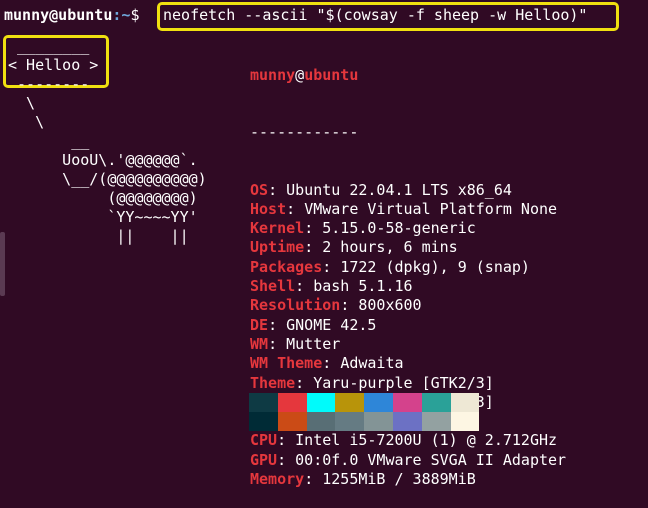 This screenshot has width=648, height=508. Describe the element at coordinates (399, 228) in the screenshot. I see `info-value: 5.15.0-58-generic` at that location.